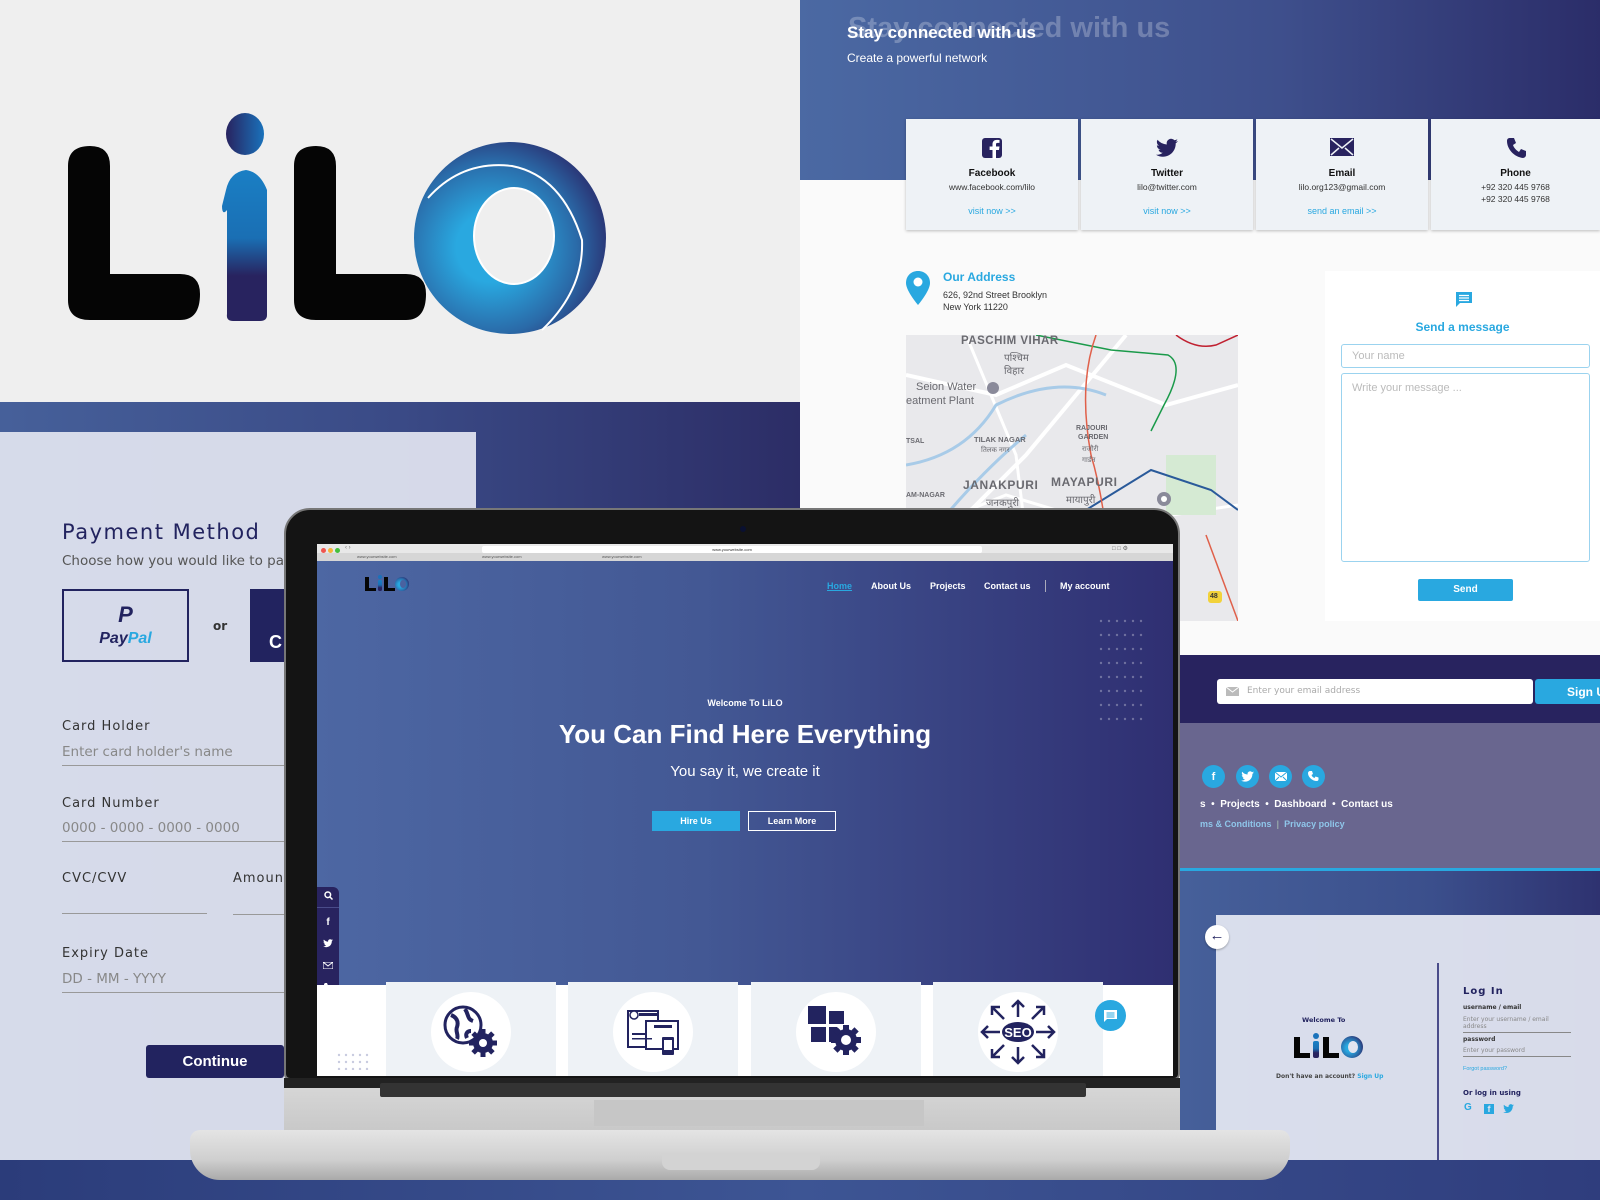 Image resolution: width=1600 pixels, height=1200 pixels. Describe the element at coordinates (1313, 776) in the screenshot. I see `footer-phone-icon` at that location.